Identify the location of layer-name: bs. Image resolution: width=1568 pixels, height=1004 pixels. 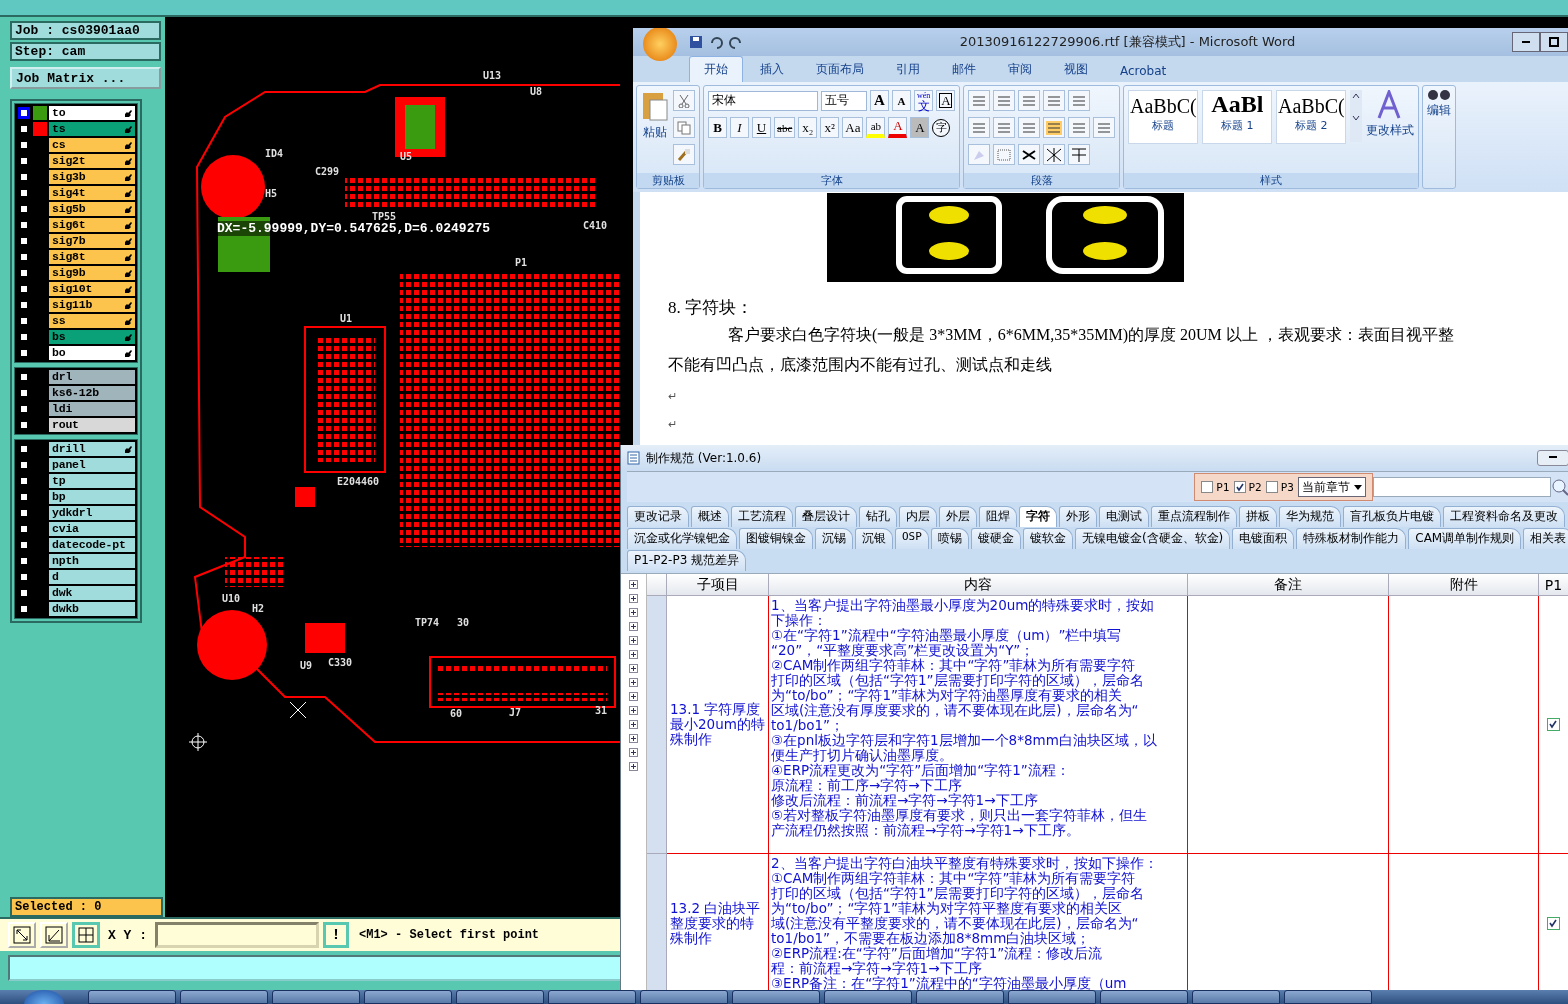
(92, 337).